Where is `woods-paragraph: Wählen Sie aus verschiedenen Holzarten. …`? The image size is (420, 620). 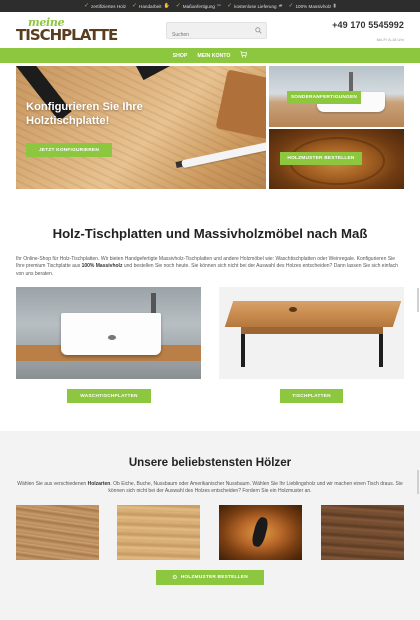 woods-paragraph: Wählen Sie aus verschiedenen Holzarten. … is located at coordinates (210, 488).